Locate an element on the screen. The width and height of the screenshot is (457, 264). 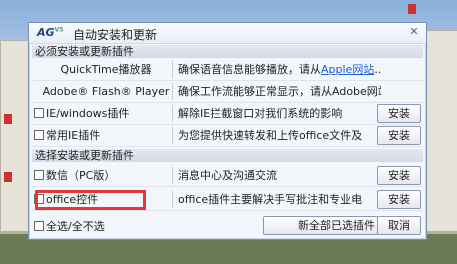
plugin-desc: 解除IE拦截窗口对我们系统的影响 is located at coordinates (260, 113).